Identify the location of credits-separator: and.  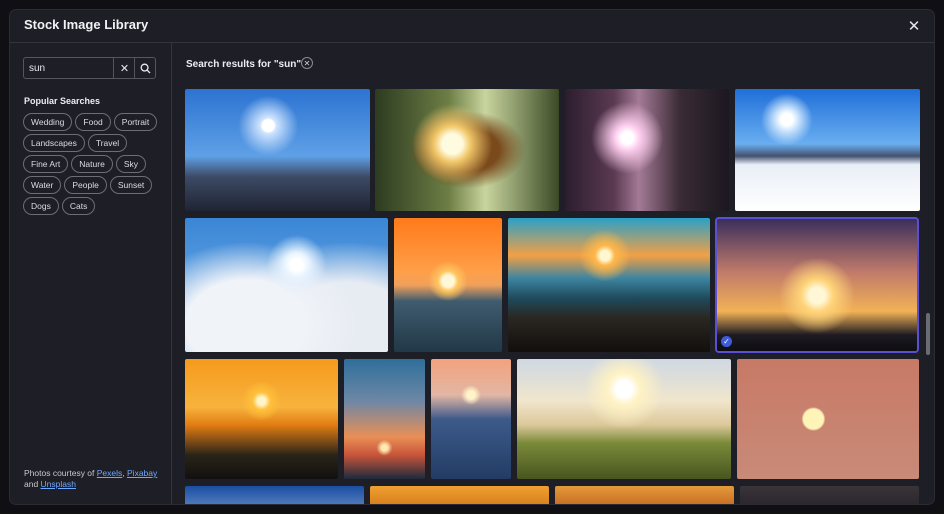
(32, 484).